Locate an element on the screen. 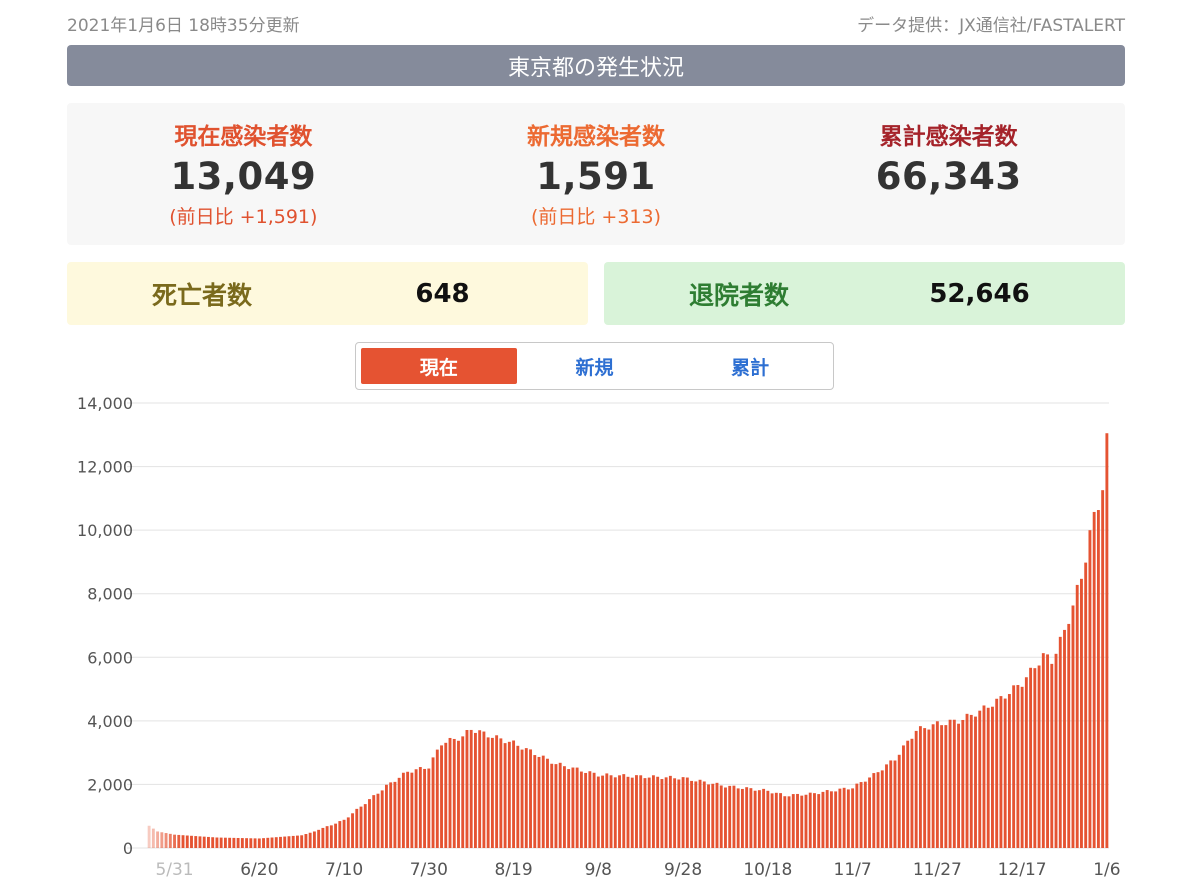  stat-new-label: 新規感染者数 is located at coordinates (596, 137).